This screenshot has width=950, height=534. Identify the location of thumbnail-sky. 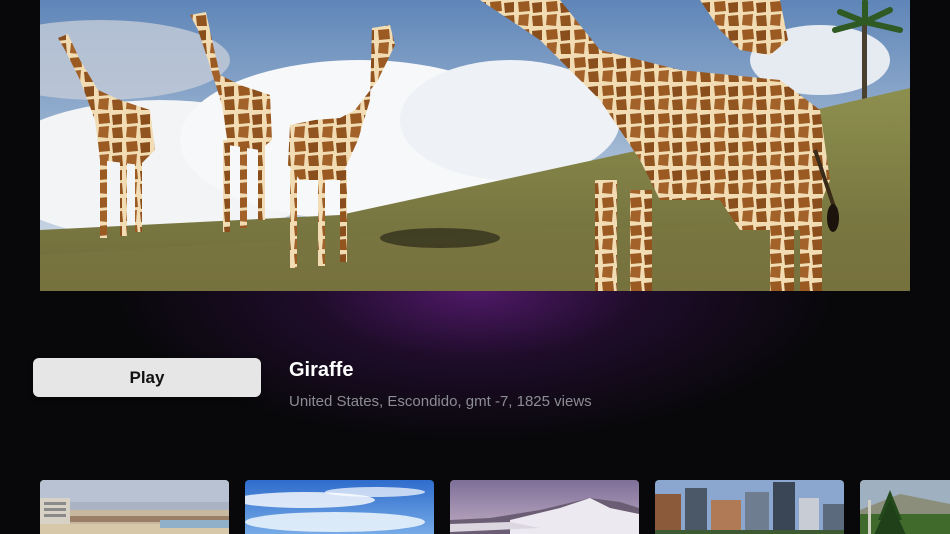
(339, 507).